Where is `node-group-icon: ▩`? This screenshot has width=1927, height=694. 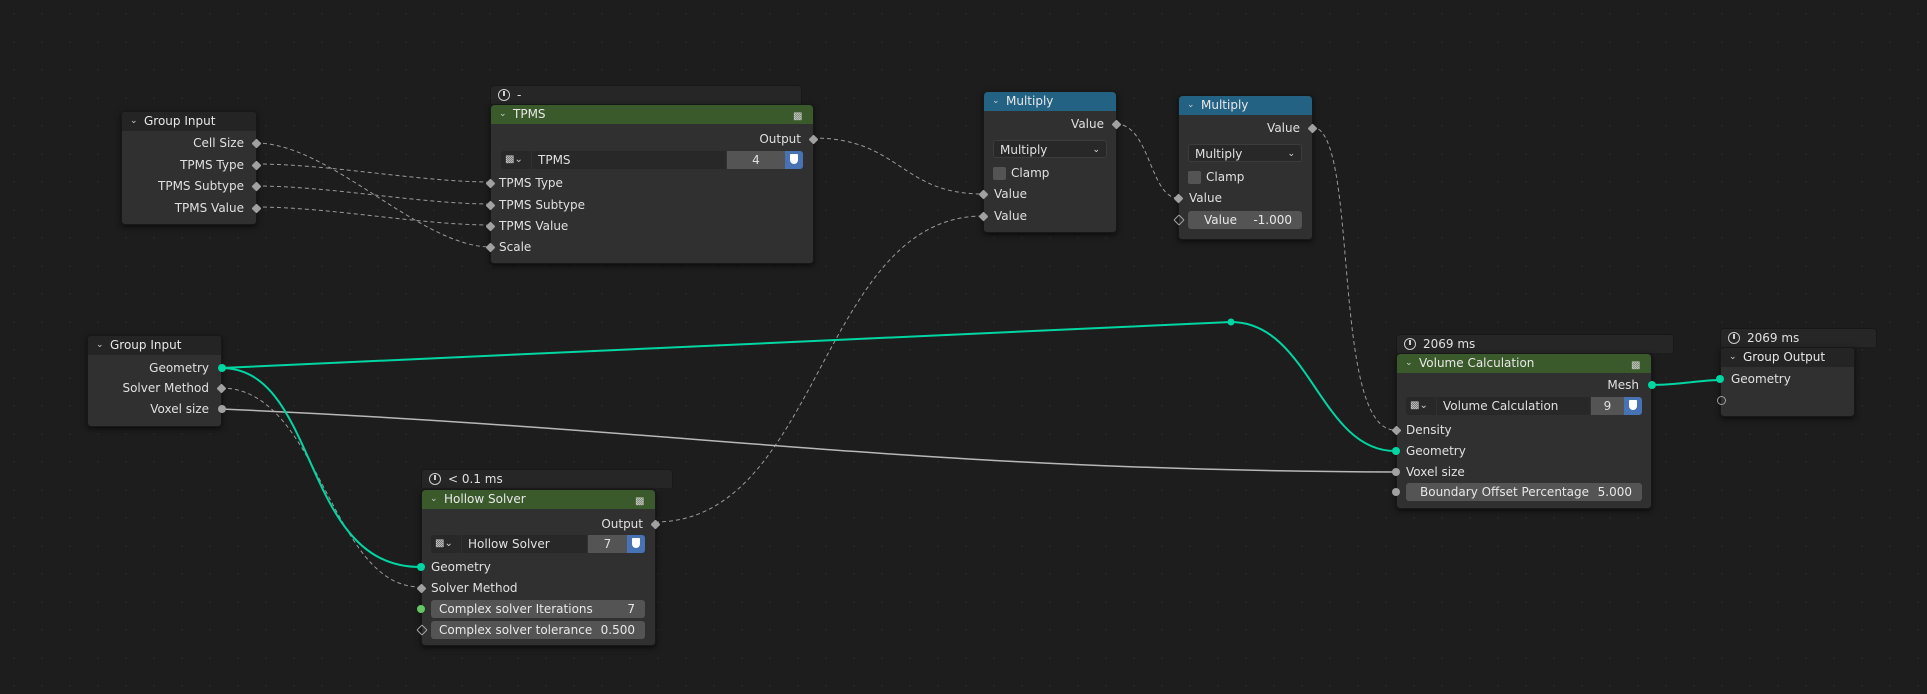
node-group-icon: ▩ is located at coordinates (640, 501).